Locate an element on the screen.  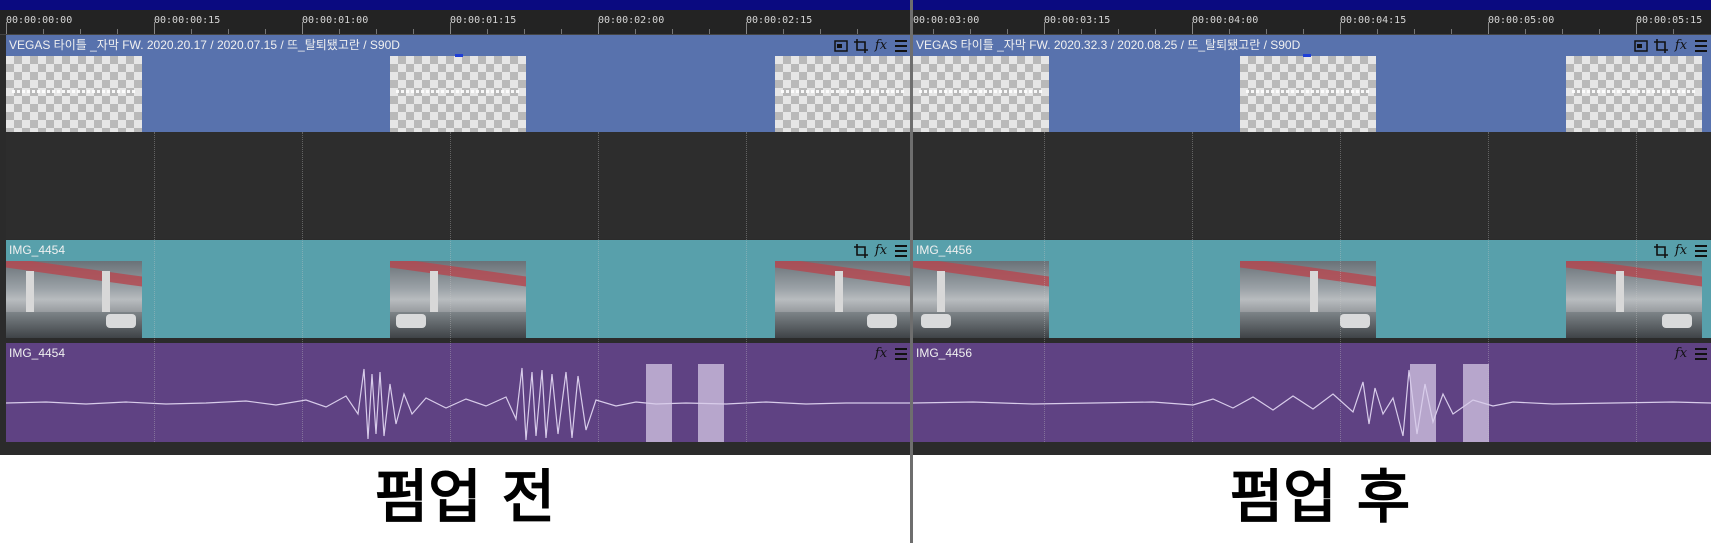
audio-track-header: IMG_4454 fx is located at coordinates (458, 353).